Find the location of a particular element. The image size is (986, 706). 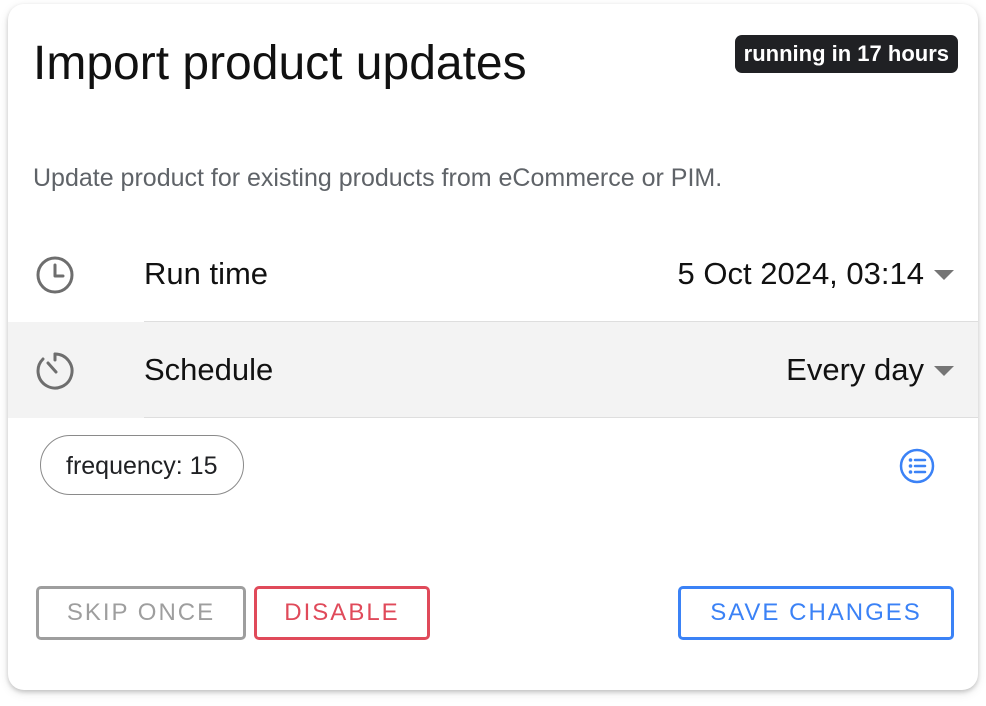

job-title: Import product updates is located at coordinates (280, 63).